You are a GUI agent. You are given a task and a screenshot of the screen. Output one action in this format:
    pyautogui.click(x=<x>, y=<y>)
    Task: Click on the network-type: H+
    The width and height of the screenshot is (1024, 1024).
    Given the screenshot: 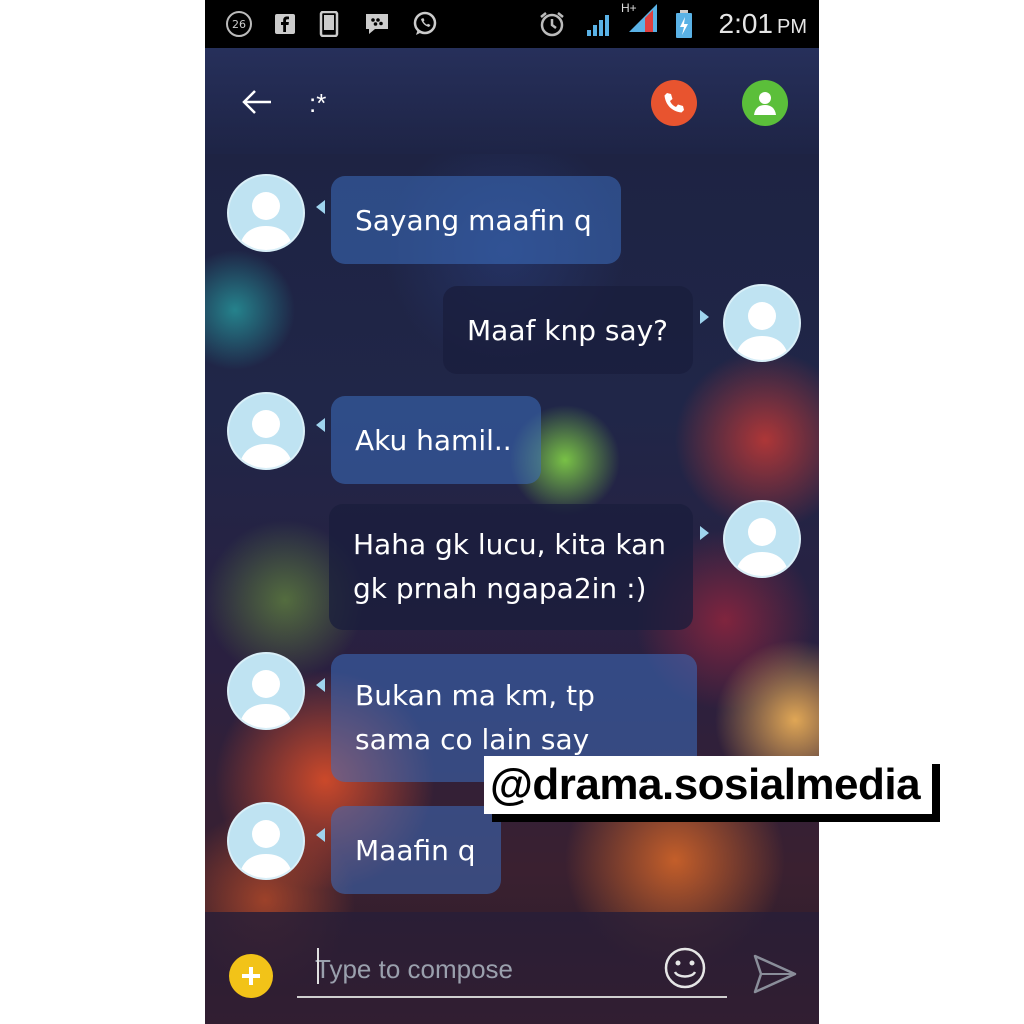 What is the action you would take?
    pyautogui.click(x=629, y=8)
    